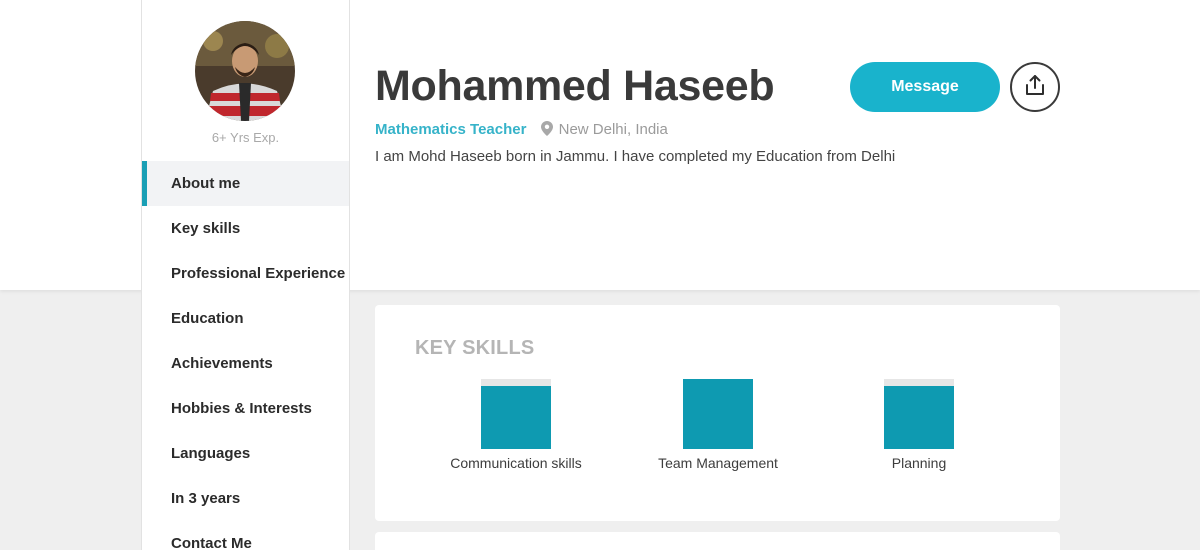  What do you see at coordinates (718, 463) in the screenshot?
I see `skill-label: Team Management` at bounding box center [718, 463].